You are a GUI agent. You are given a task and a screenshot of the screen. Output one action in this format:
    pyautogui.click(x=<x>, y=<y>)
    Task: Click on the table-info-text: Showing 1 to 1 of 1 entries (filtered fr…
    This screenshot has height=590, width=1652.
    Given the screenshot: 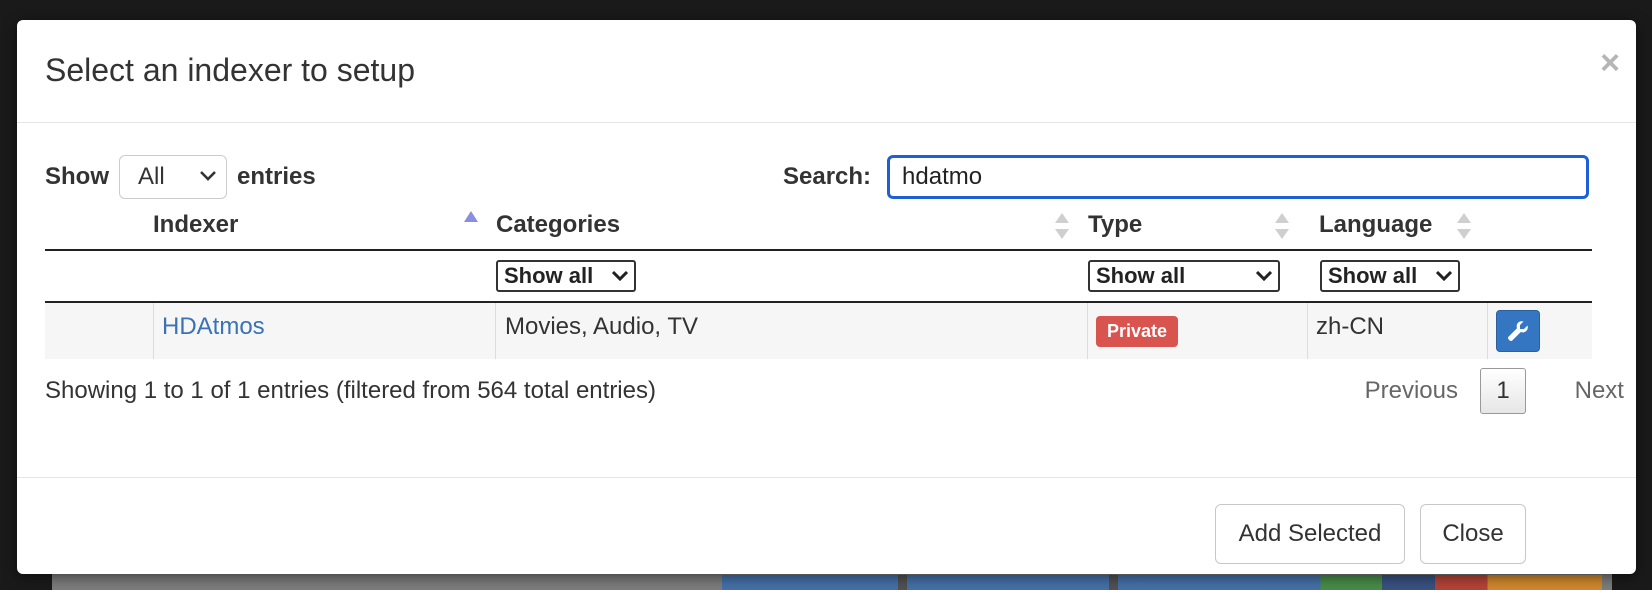 What is the action you would take?
    pyautogui.click(x=350, y=390)
    